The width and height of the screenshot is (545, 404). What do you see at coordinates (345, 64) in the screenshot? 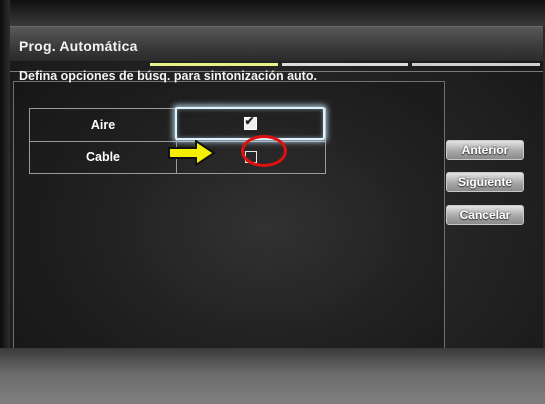
I see `wizard-step-2-indicator` at bounding box center [345, 64].